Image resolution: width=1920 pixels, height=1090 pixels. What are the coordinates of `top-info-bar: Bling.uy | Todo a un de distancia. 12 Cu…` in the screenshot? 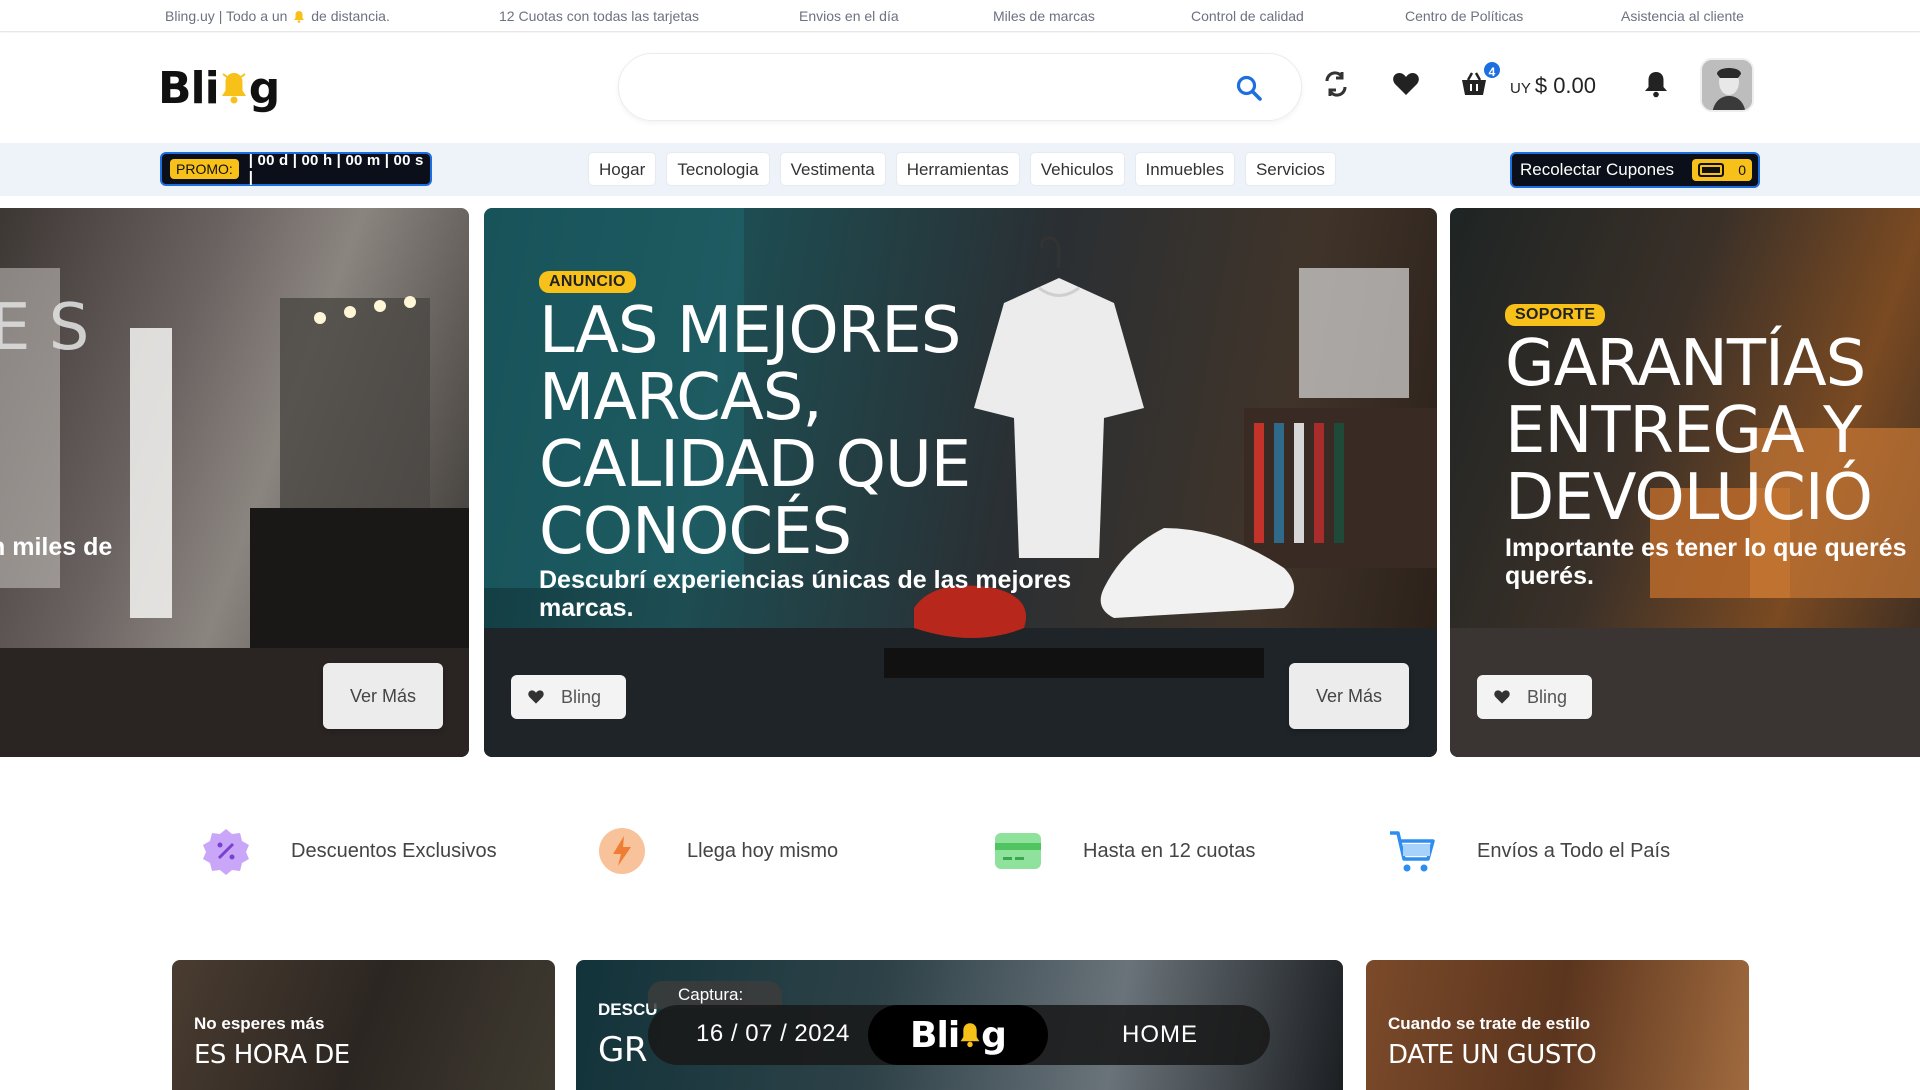 It's located at (960, 16).